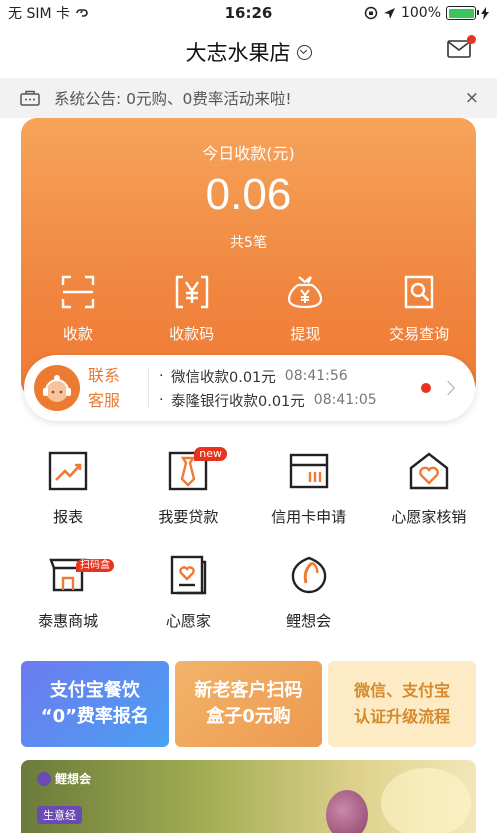  What do you see at coordinates (248, 690) in the screenshot?
I see `banner-line: 新老客户扫码` at bounding box center [248, 690].